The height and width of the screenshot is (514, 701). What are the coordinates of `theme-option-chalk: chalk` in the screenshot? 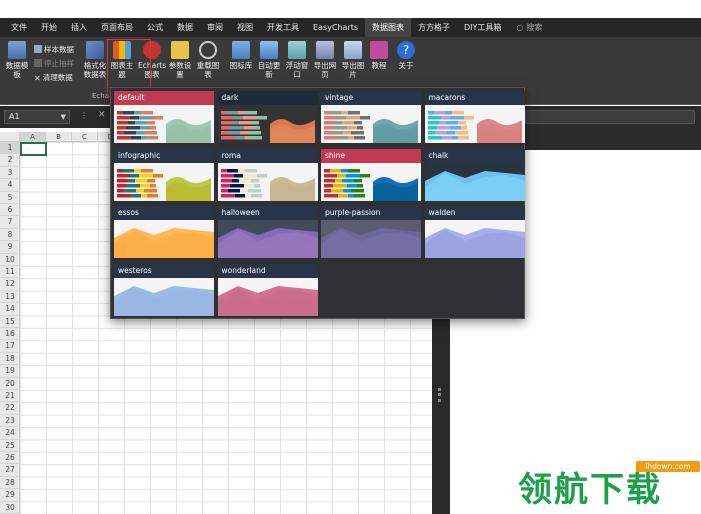 It's located at (474, 174).